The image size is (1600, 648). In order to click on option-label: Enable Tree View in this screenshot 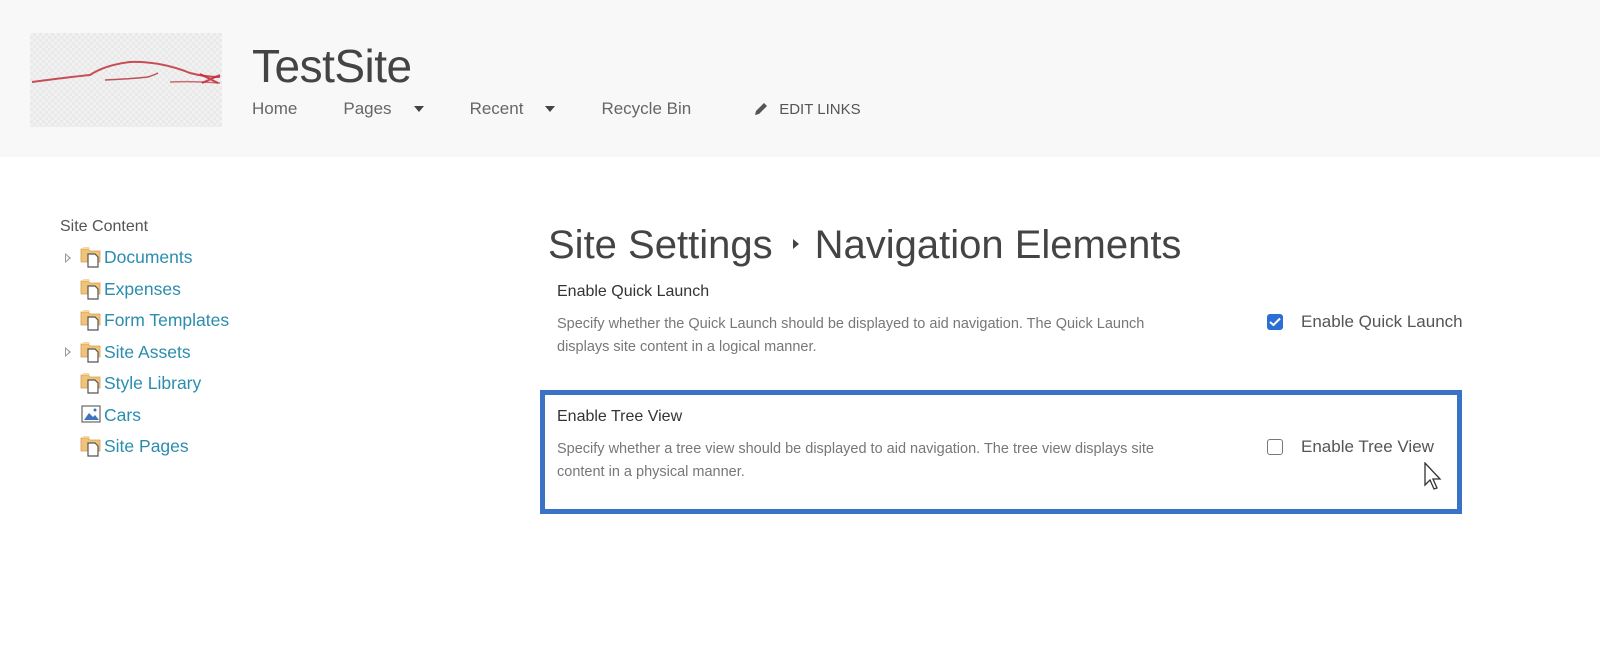, I will do `click(1367, 446)`.